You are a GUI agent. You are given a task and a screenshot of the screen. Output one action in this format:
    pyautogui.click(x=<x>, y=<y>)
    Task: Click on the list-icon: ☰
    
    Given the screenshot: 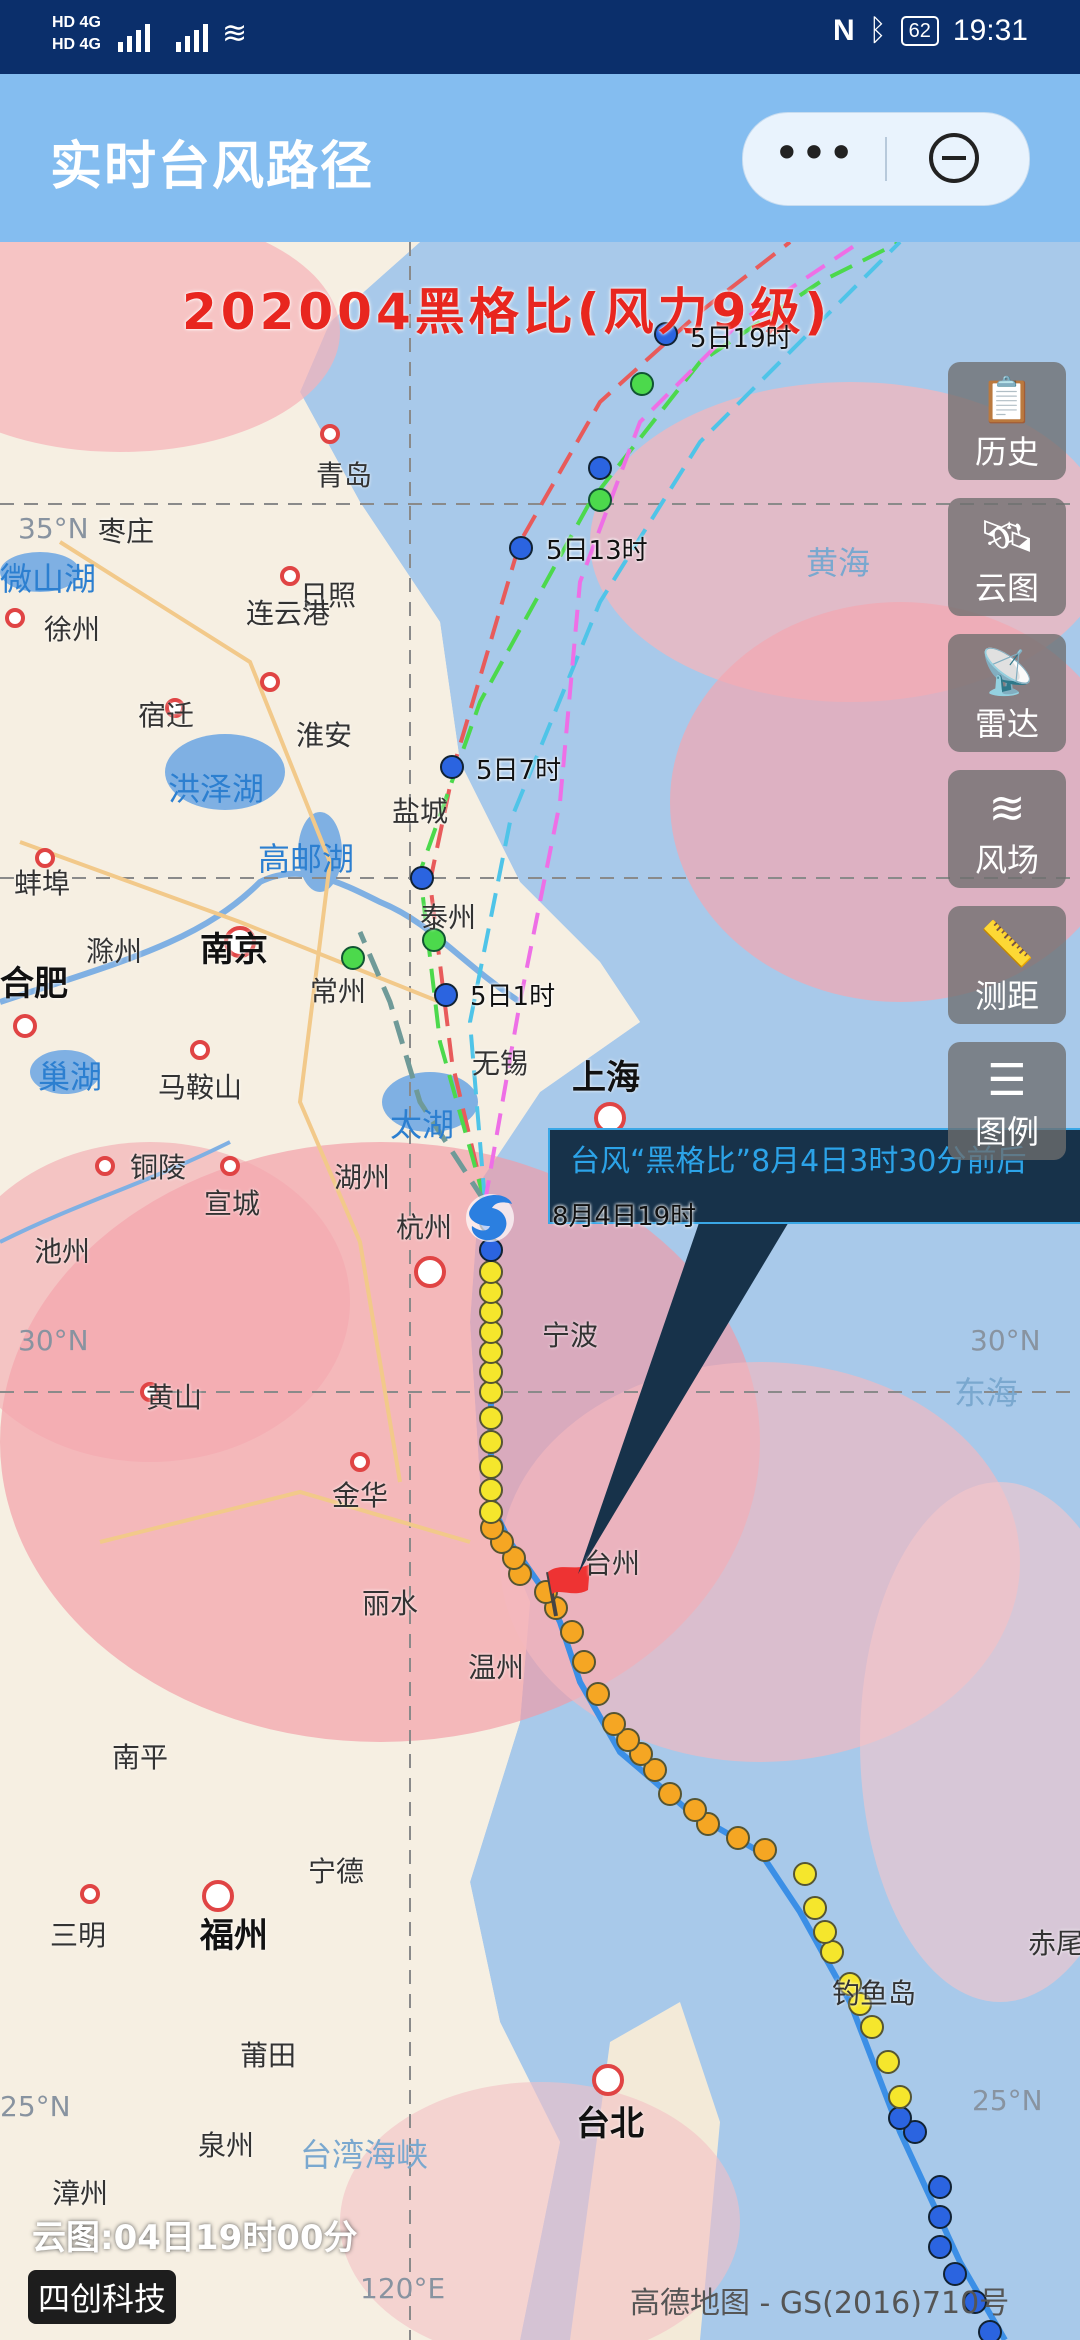 What is the action you would take?
    pyautogui.click(x=1007, y=1080)
    